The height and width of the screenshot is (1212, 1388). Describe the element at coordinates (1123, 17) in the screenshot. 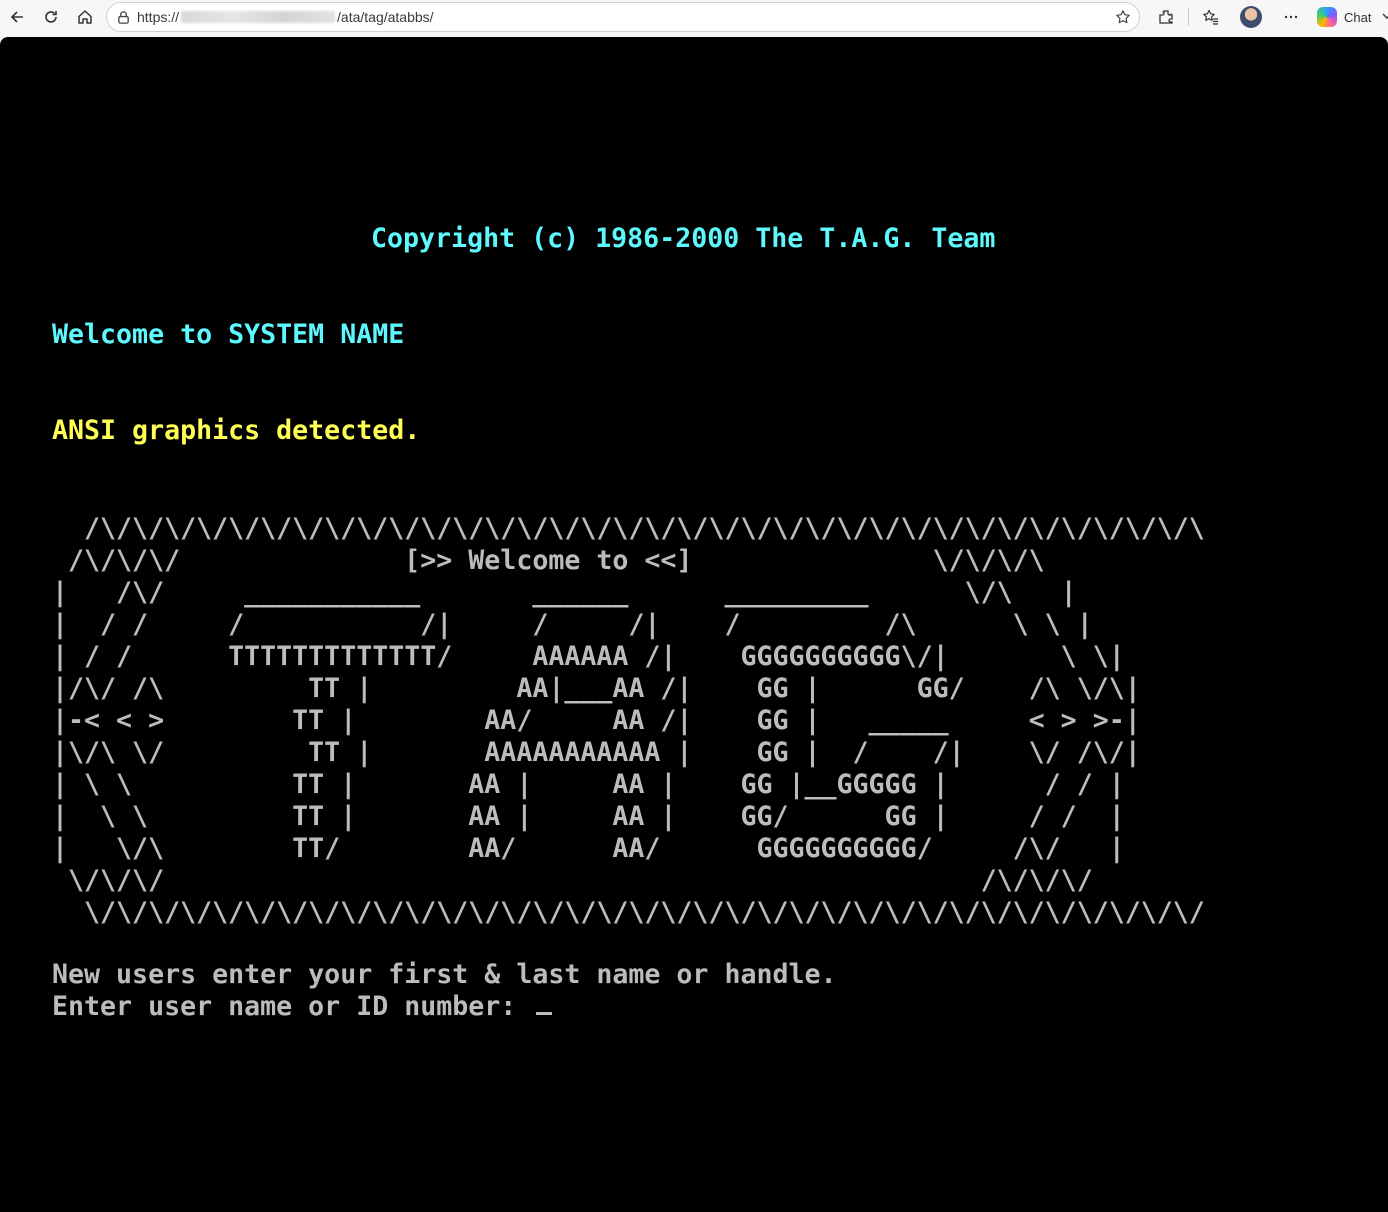

I see `star-icon` at that location.